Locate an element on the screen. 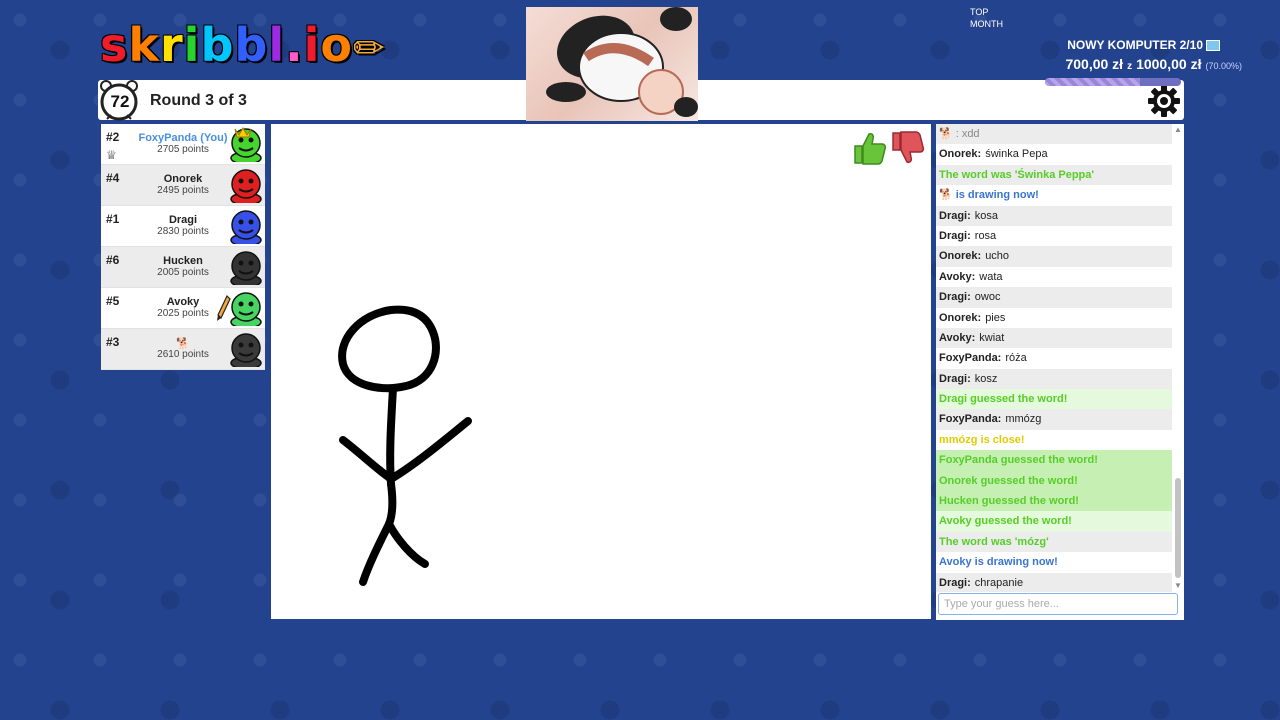 The height and width of the screenshot is (720, 1280). chat-text: Hucken guessed the word! is located at coordinates (1009, 501).